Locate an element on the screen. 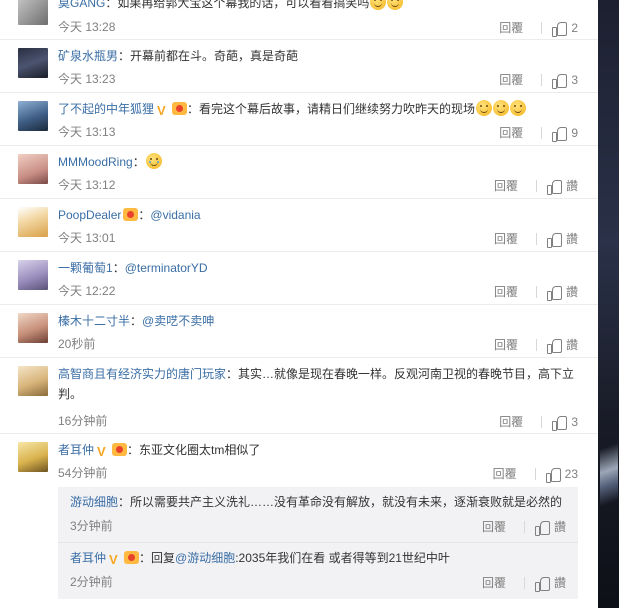  comment-body: ：东亚文化圈太tm相似了 is located at coordinates (194, 450).